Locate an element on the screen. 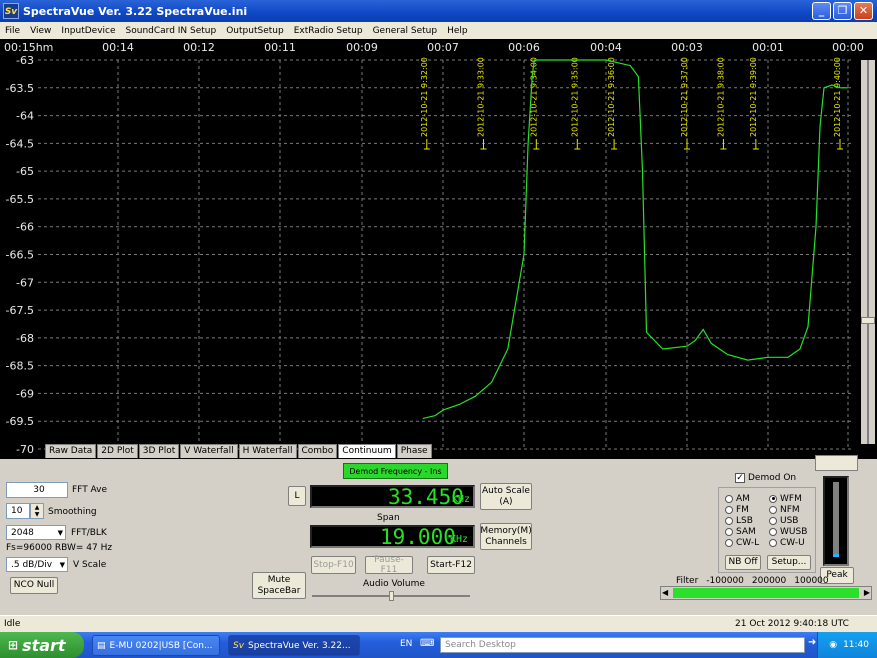 This screenshot has height=658, width=877. auto-scale-button: Auto Scale (A) is located at coordinates (506, 496).